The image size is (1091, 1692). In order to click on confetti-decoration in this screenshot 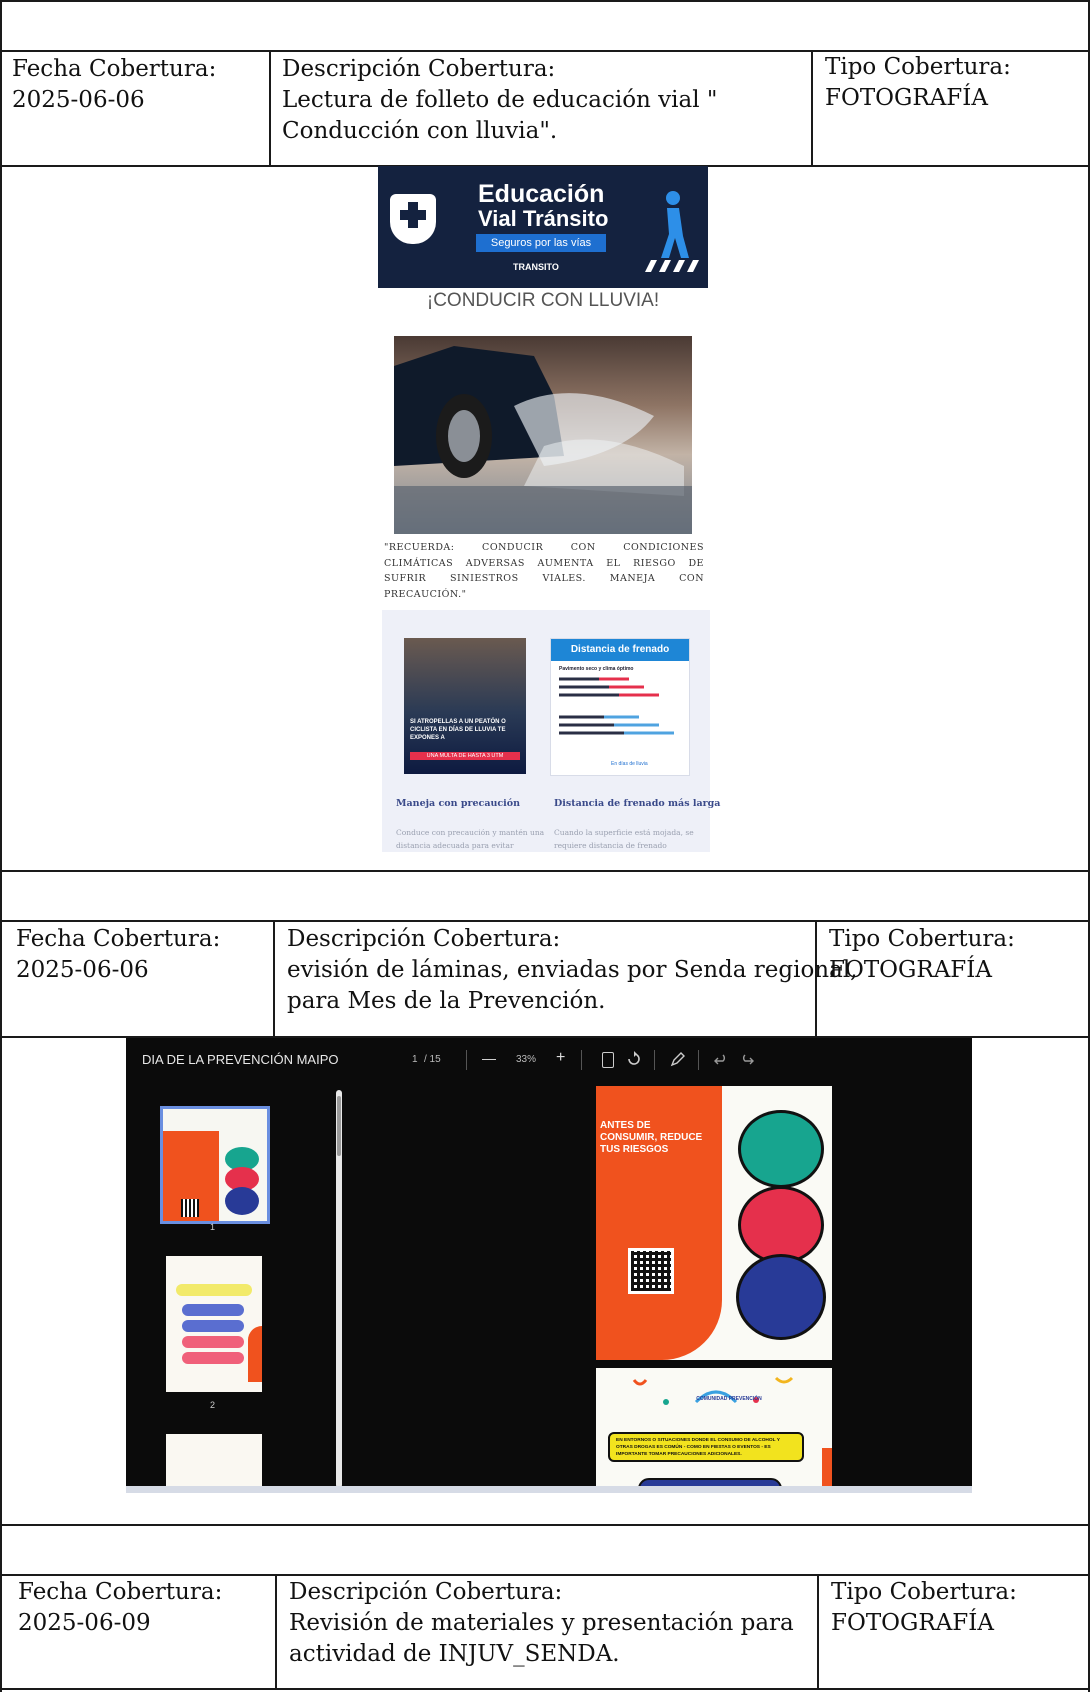, I will do `click(716, 1394)`.